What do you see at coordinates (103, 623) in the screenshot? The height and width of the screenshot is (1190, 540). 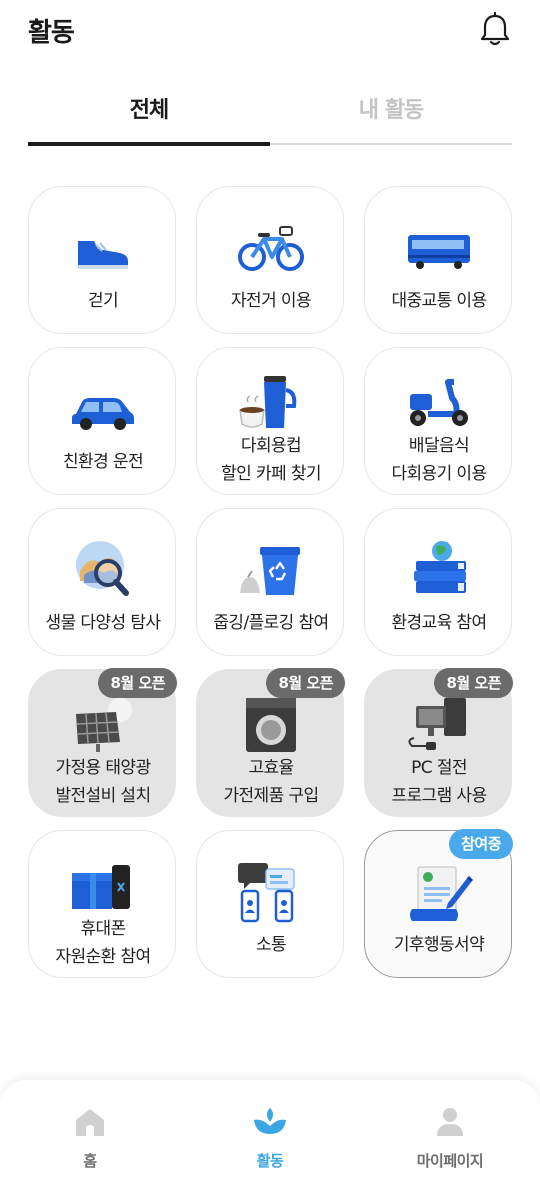 I see `activity-label: 생물 다양성 탐사` at bounding box center [103, 623].